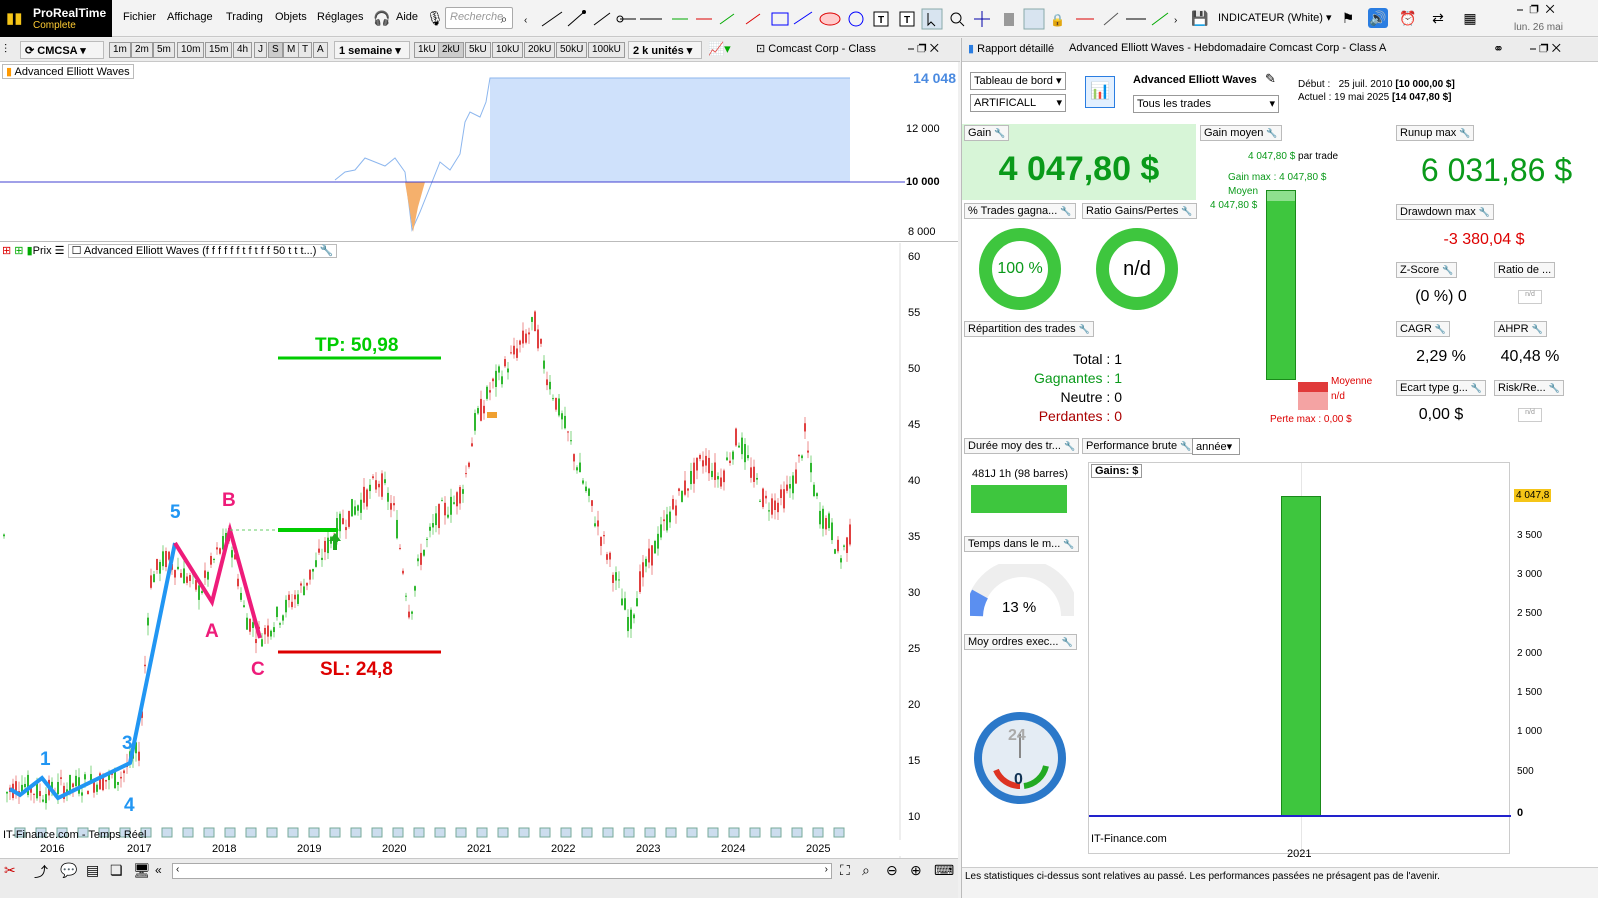 This screenshot has height=898, width=1598. I want to click on period-dropdown: 1 semaine ▾, so click(372, 50).